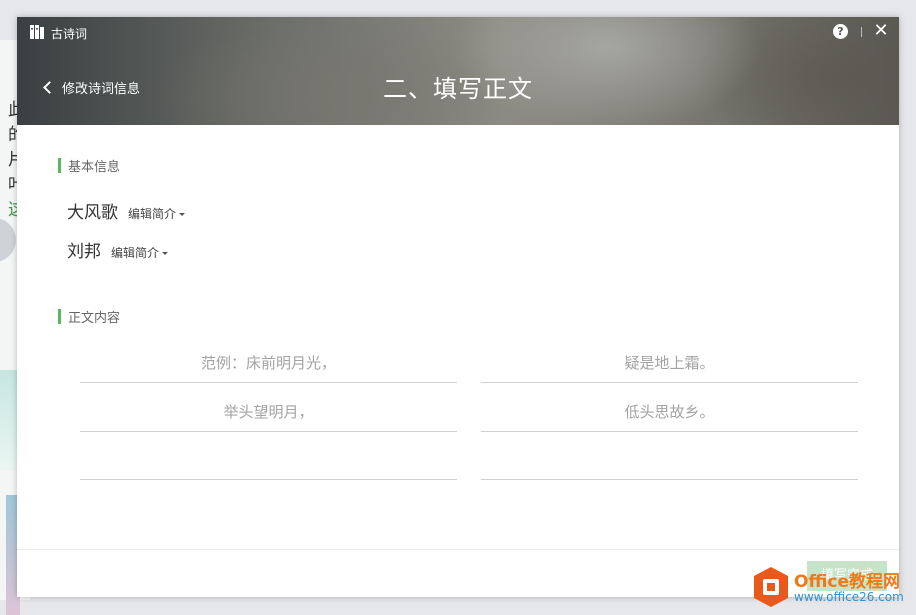 The image size is (916, 615). Describe the element at coordinates (69, 34) in the screenshot. I see `app-title: 古诗词` at that location.